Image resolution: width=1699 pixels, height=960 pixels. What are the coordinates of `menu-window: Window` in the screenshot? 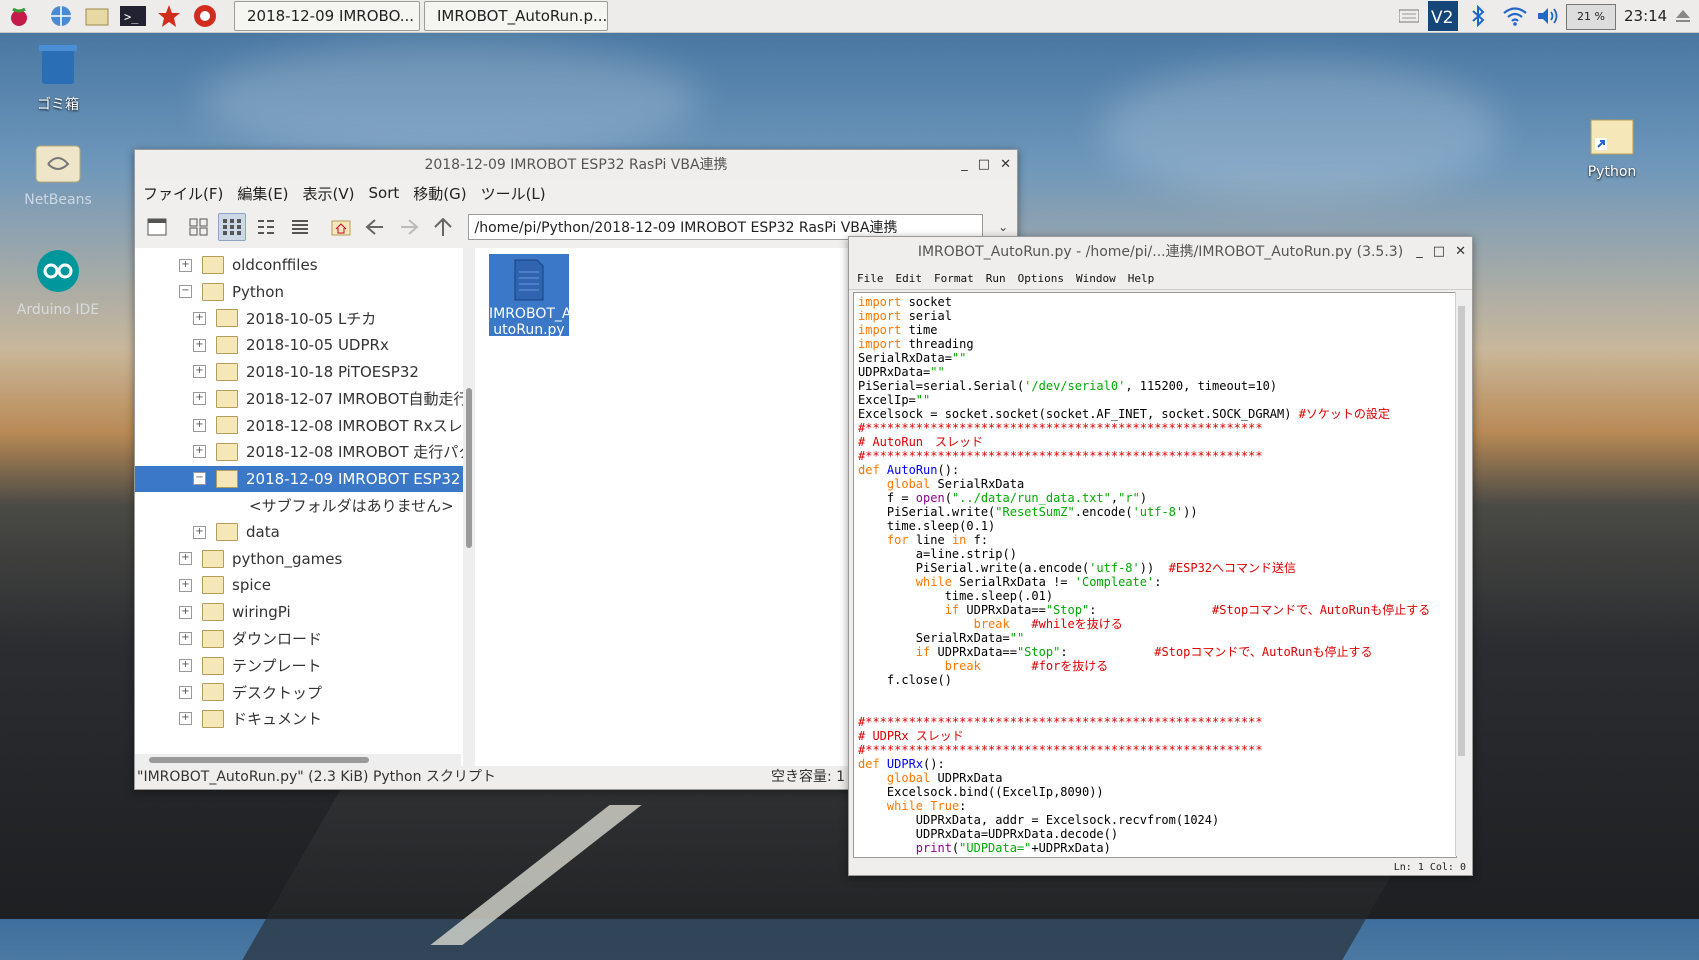 It's located at (1096, 278).